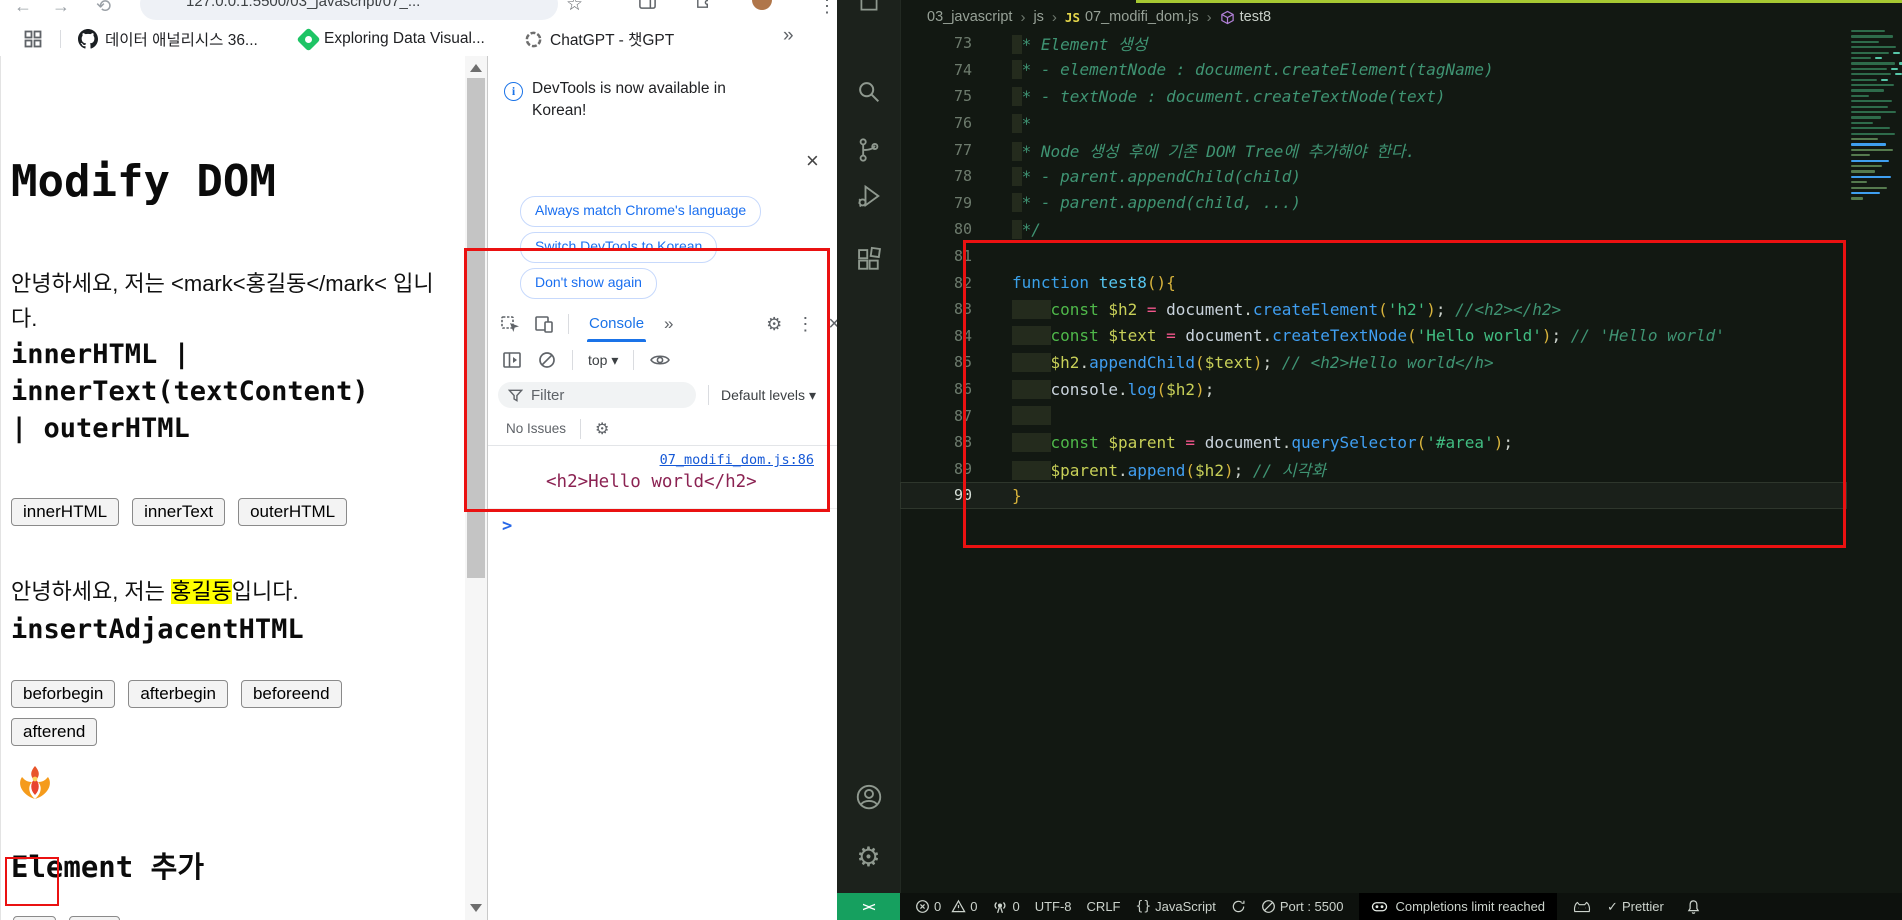 The width and height of the screenshot is (1902, 920). Describe the element at coordinates (1227, 17) in the screenshot. I see `symbol-cube-icon` at that location.